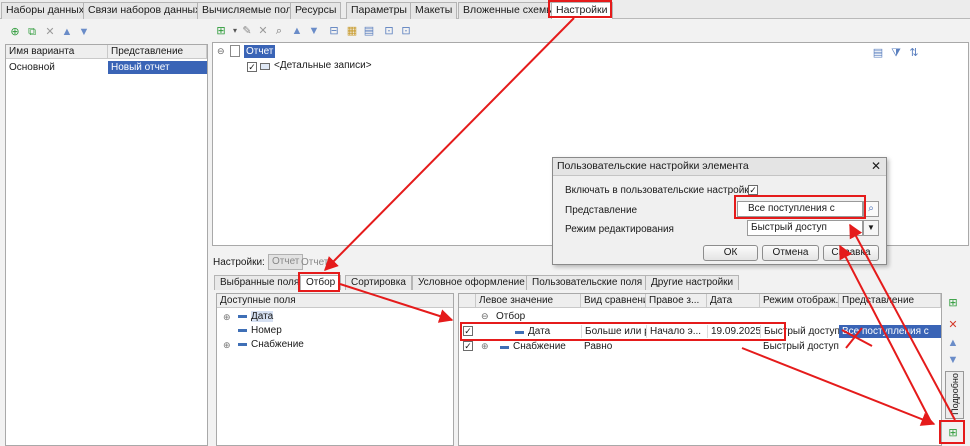 The image size is (970, 446). Describe the element at coordinates (838, 386) in the screenshot. I see `arrow-row-to-button` at that location.